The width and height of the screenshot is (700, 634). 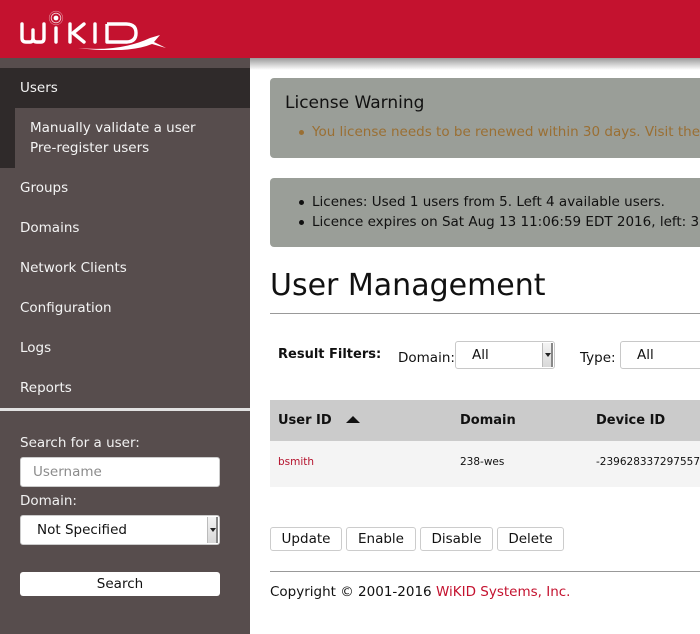 What do you see at coordinates (630, 420) in the screenshot?
I see `column-header-device-id: Device ID` at bounding box center [630, 420].